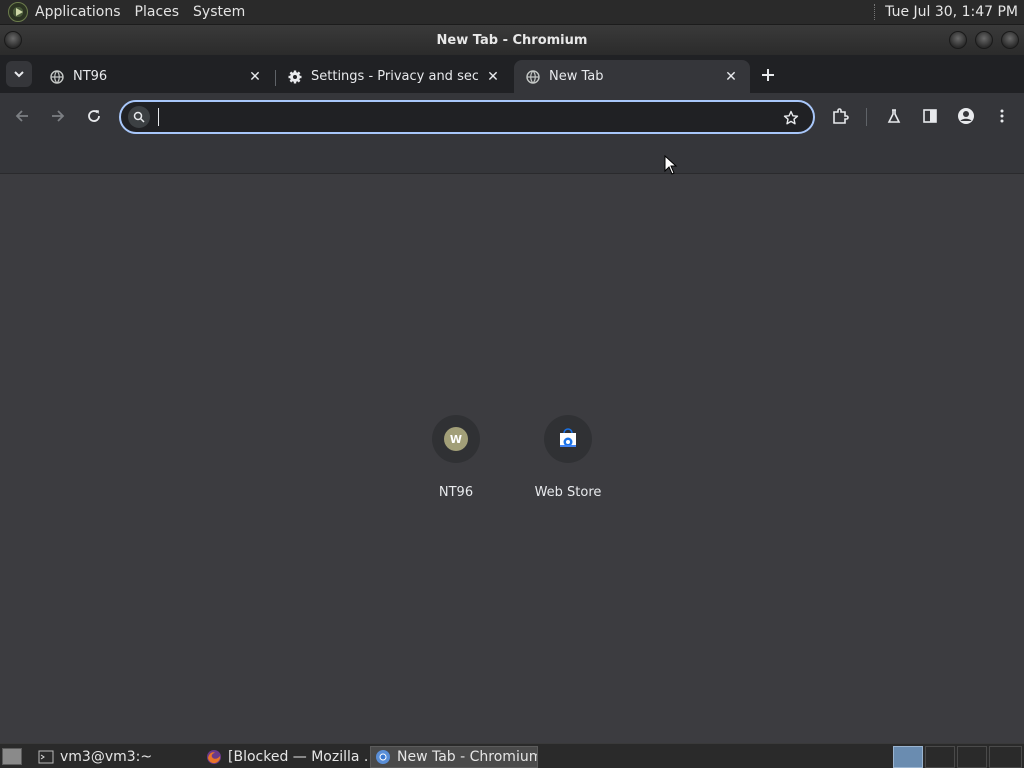  What do you see at coordinates (954, 12) in the screenshot?
I see `clock: Tue Jul 30, 1:47 PM` at bounding box center [954, 12].